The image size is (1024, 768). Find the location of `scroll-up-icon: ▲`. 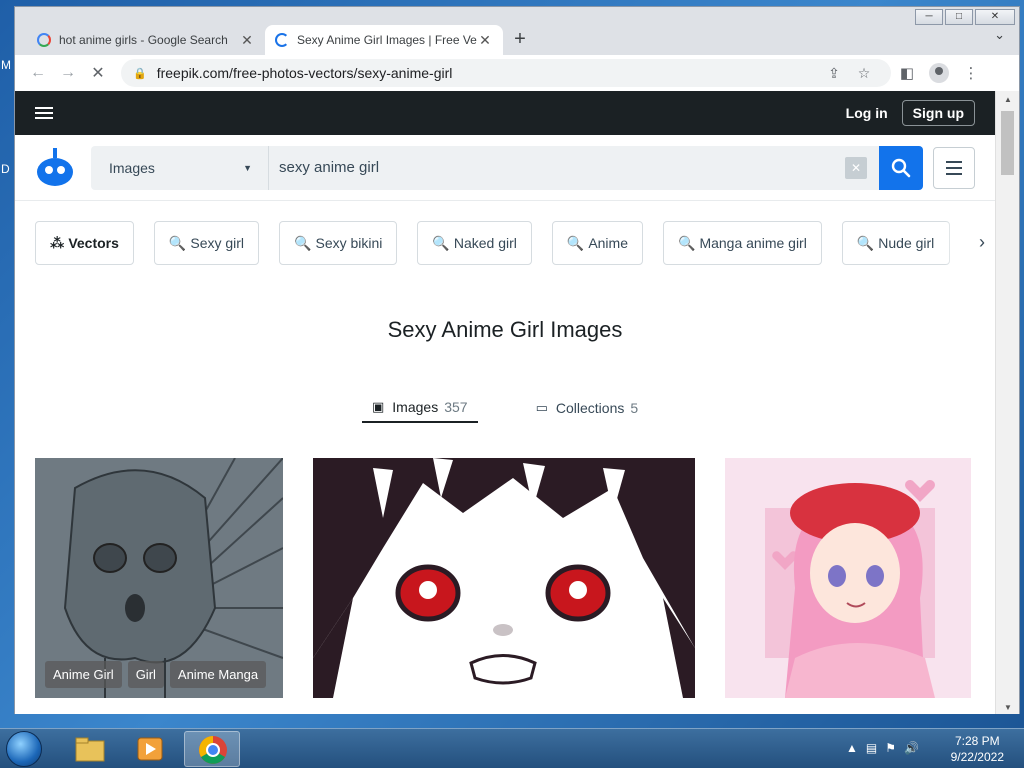

scroll-up-icon: ▲ is located at coordinates (1008, 99).